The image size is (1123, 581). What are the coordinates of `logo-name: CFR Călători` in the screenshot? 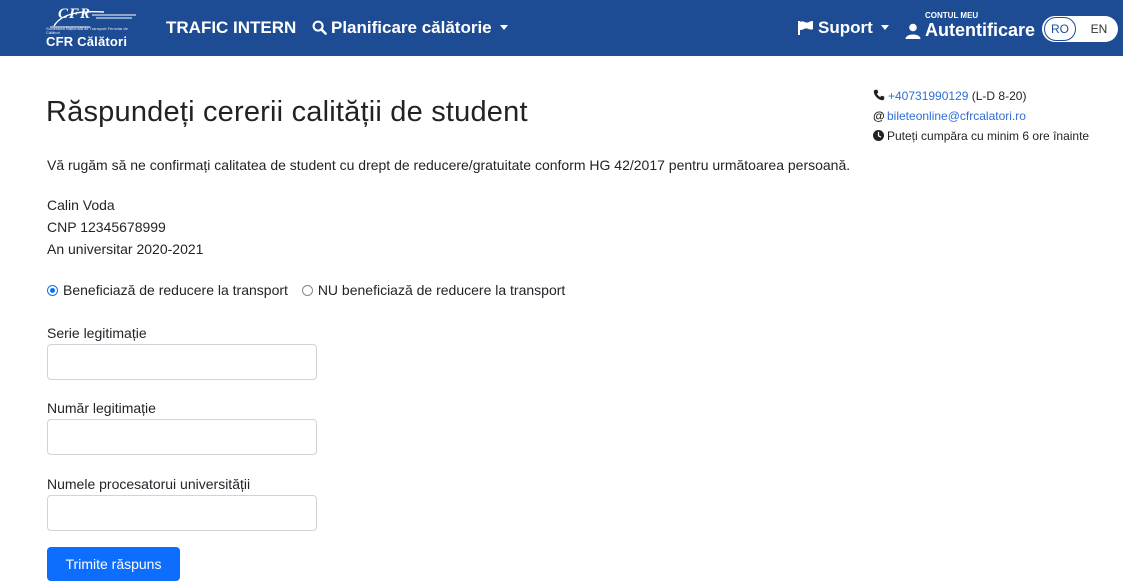 It's located at (87, 41).